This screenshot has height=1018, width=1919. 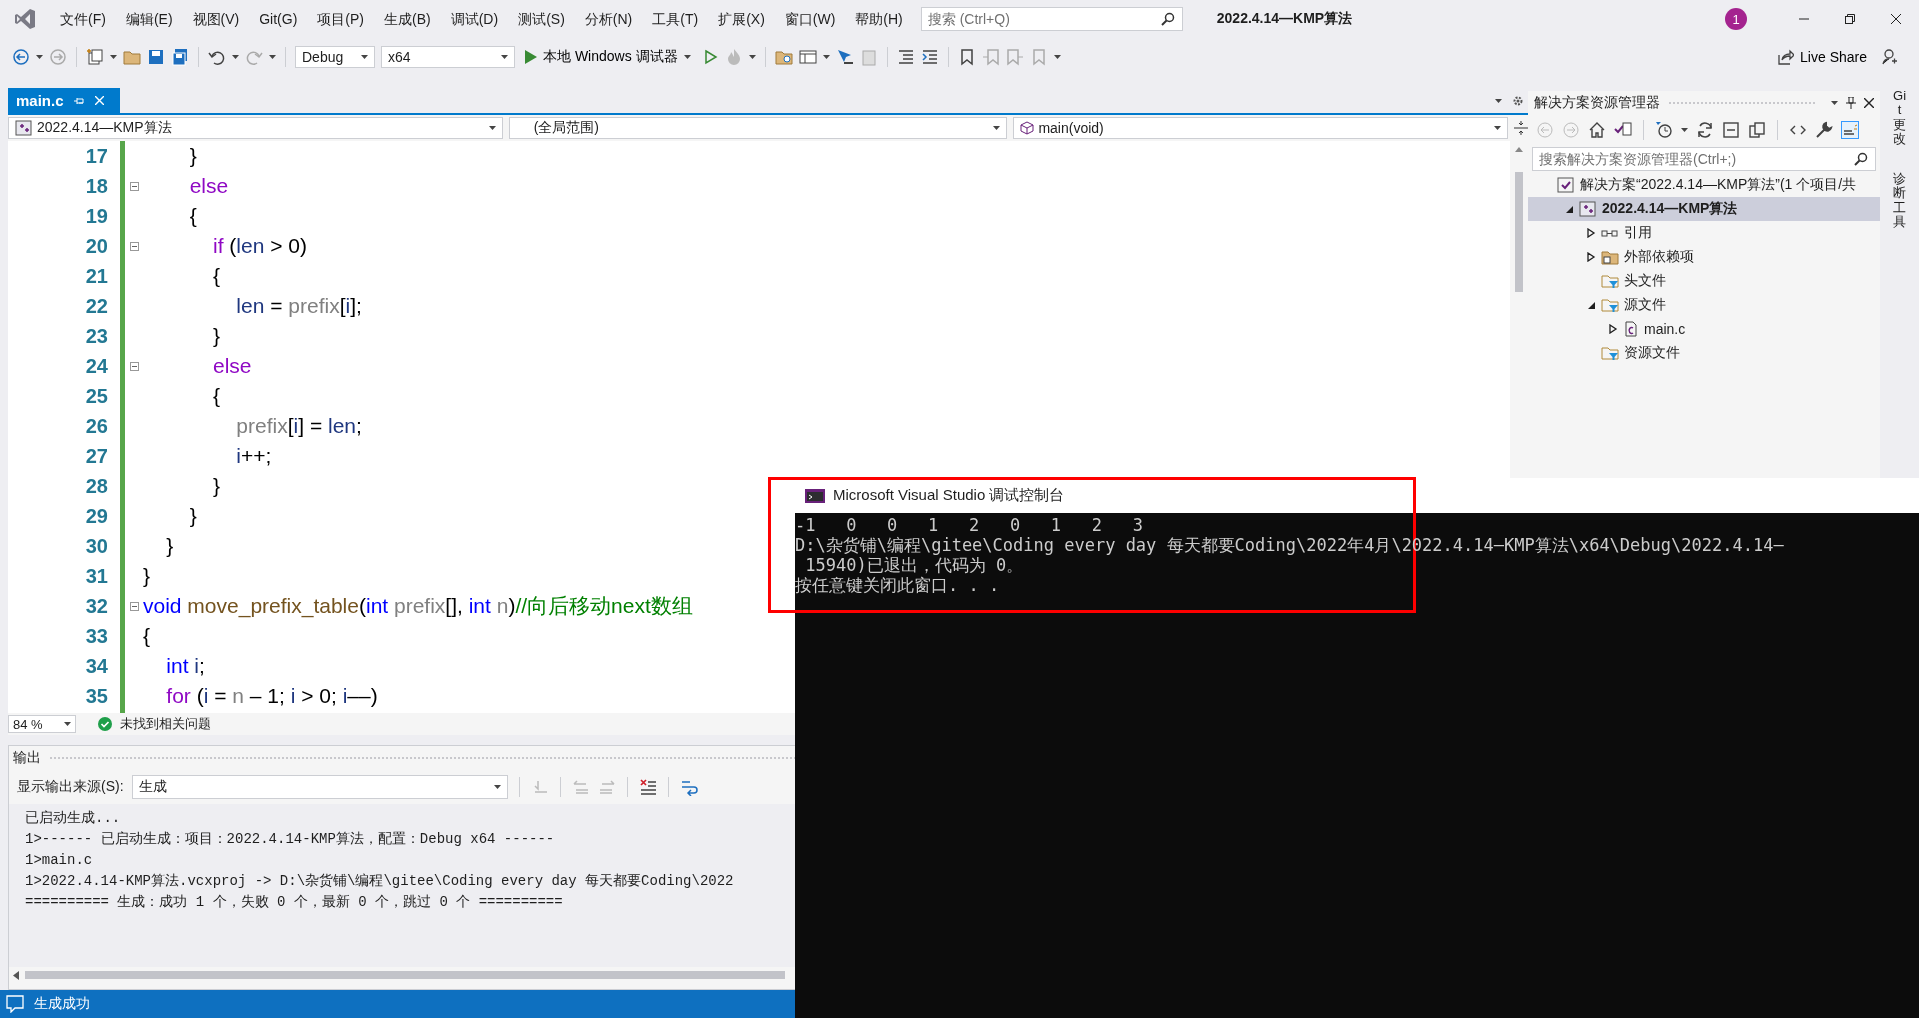 I want to click on platform-dropdown: x64, so click(x=448, y=56).